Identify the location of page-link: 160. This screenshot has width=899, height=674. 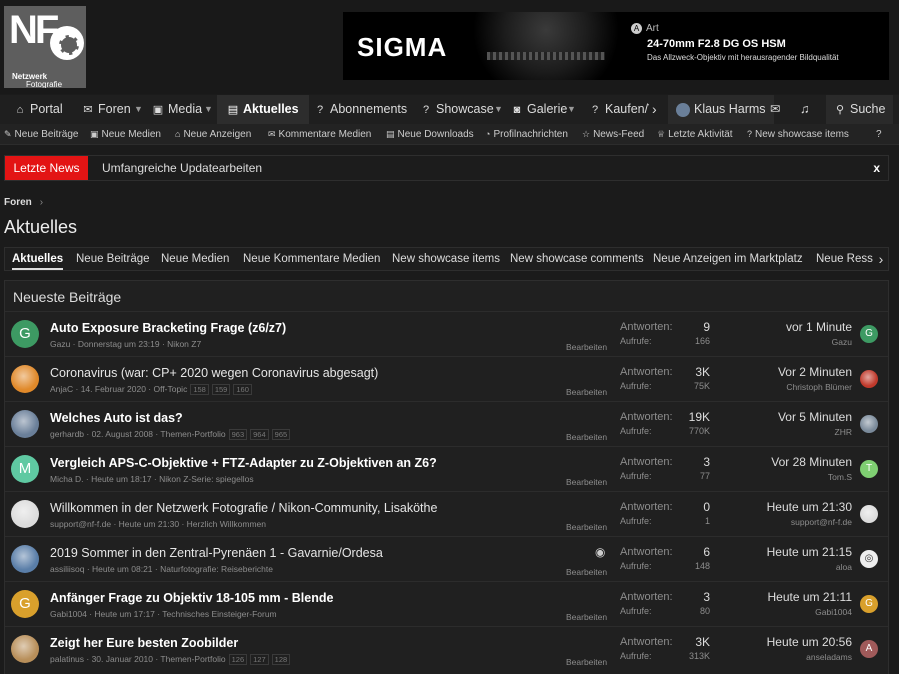
(242, 389).